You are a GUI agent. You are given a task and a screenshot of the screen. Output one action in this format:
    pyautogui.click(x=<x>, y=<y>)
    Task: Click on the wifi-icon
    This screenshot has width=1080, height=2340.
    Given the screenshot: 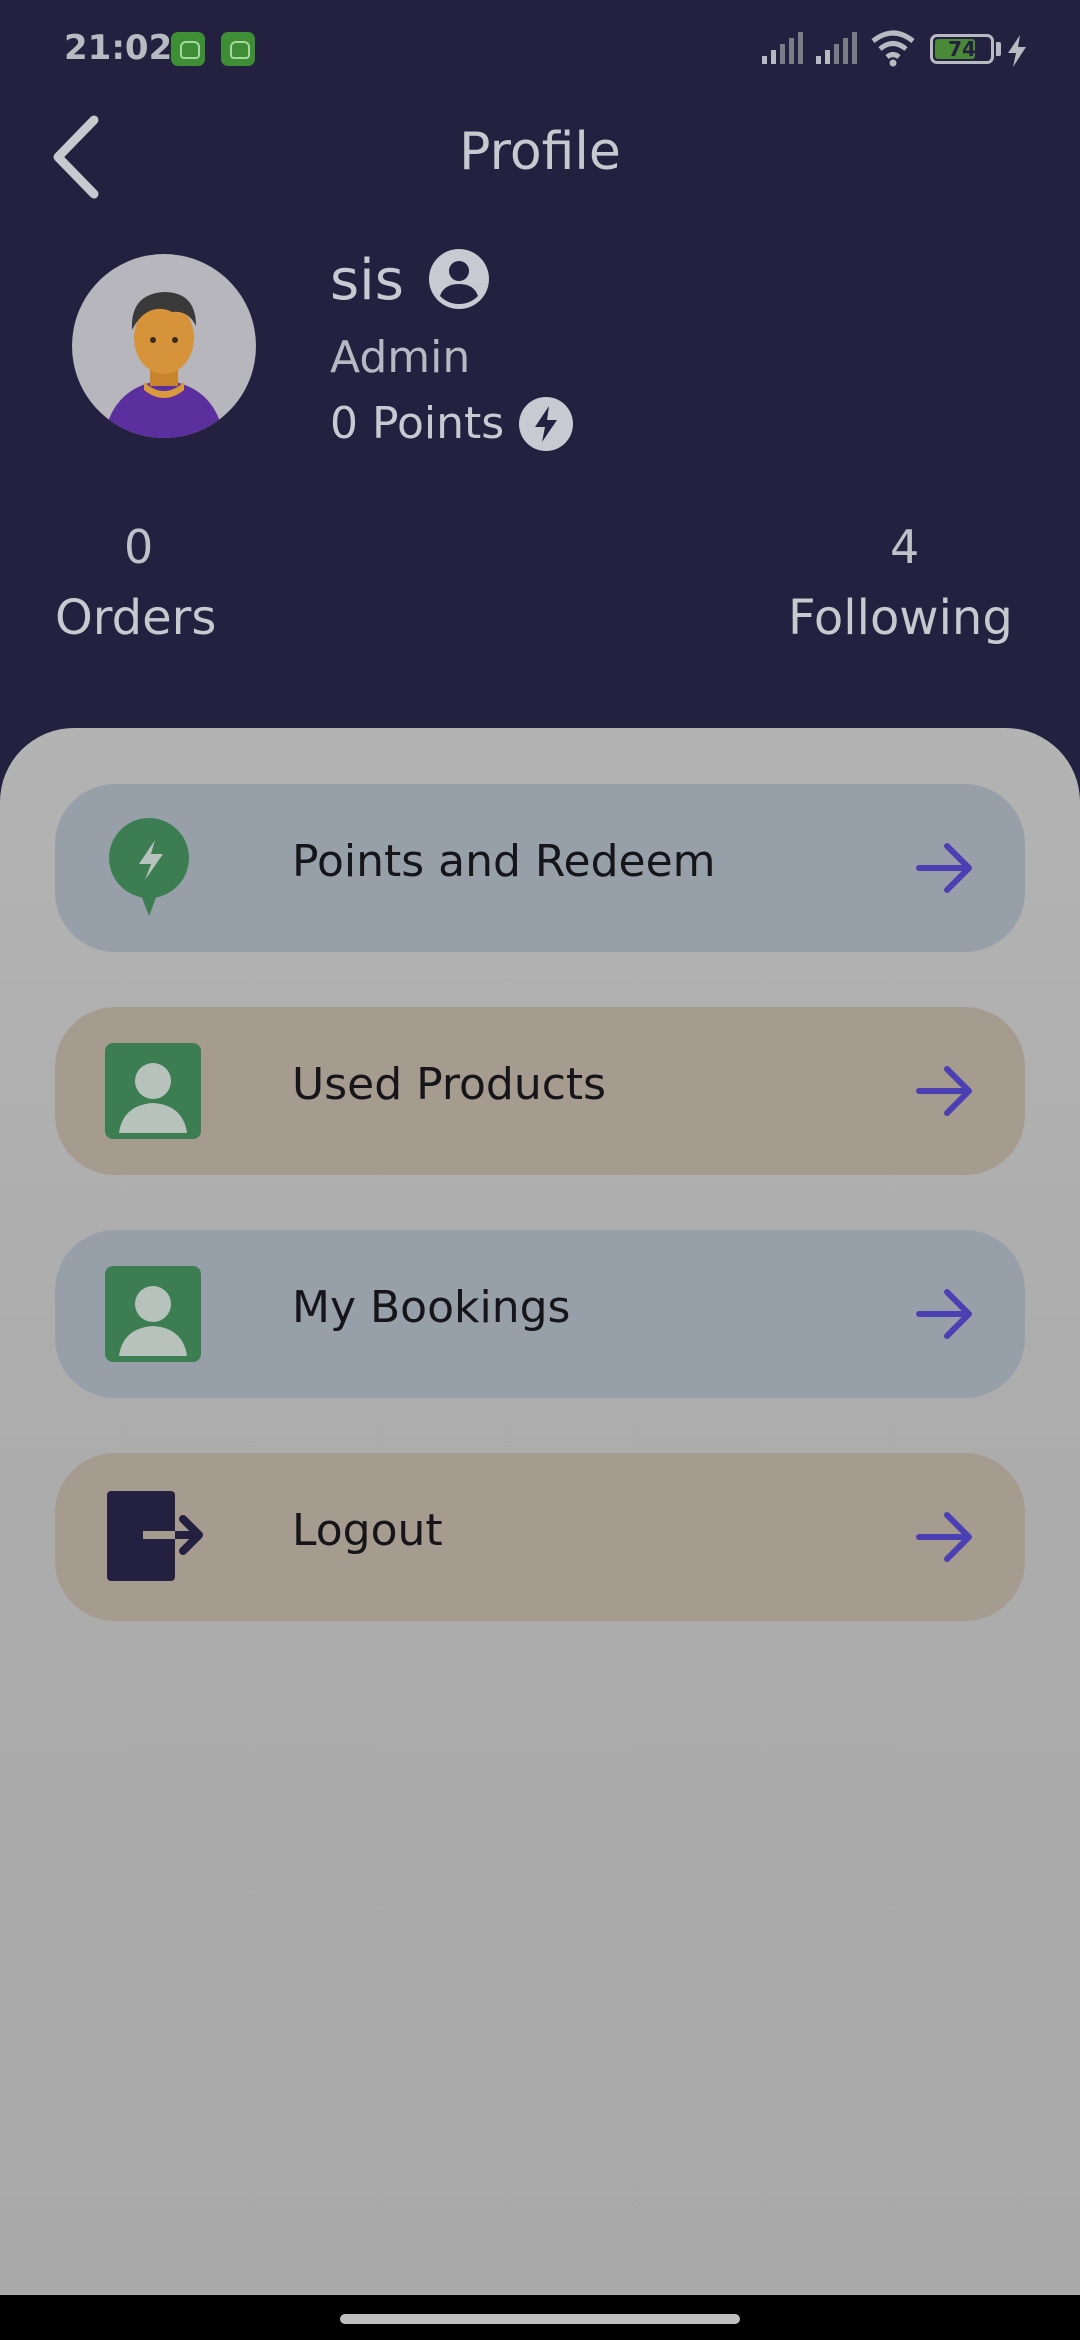 What is the action you would take?
    pyautogui.click(x=893, y=48)
    